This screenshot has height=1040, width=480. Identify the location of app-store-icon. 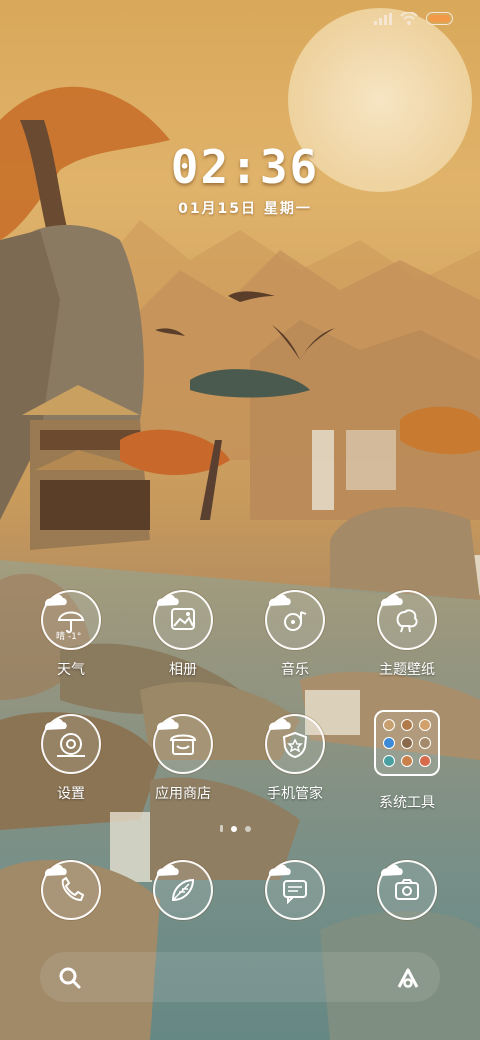
(183, 744).